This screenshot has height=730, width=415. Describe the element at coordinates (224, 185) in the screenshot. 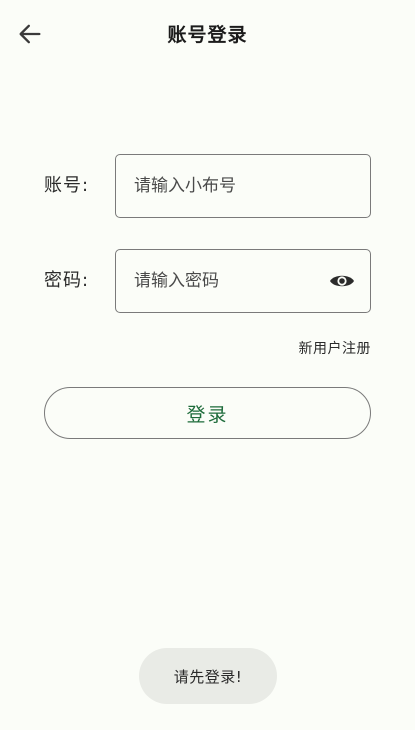

I see `account-input` at that location.